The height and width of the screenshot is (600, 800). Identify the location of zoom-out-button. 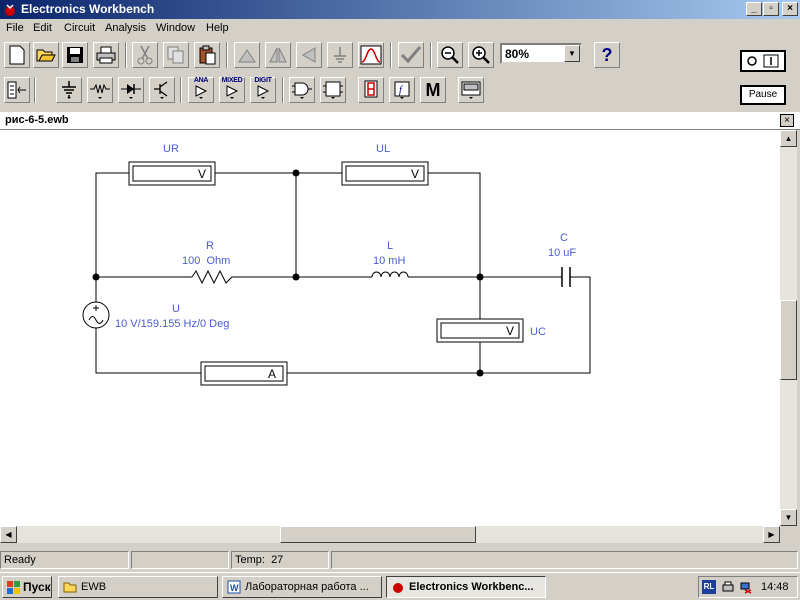
(450, 55).